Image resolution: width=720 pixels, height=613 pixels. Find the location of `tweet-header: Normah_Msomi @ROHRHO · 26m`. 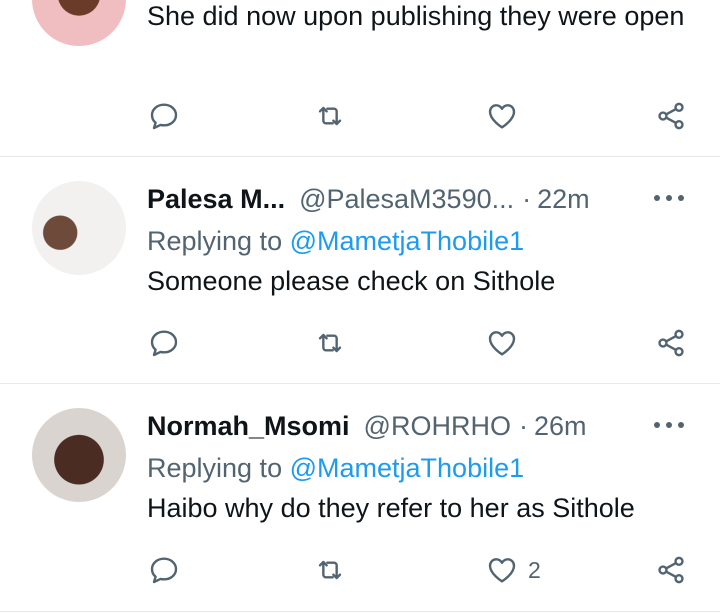

tweet-header: Normah_Msomi @ROHRHO · 26m is located at coordinates (433, 426).